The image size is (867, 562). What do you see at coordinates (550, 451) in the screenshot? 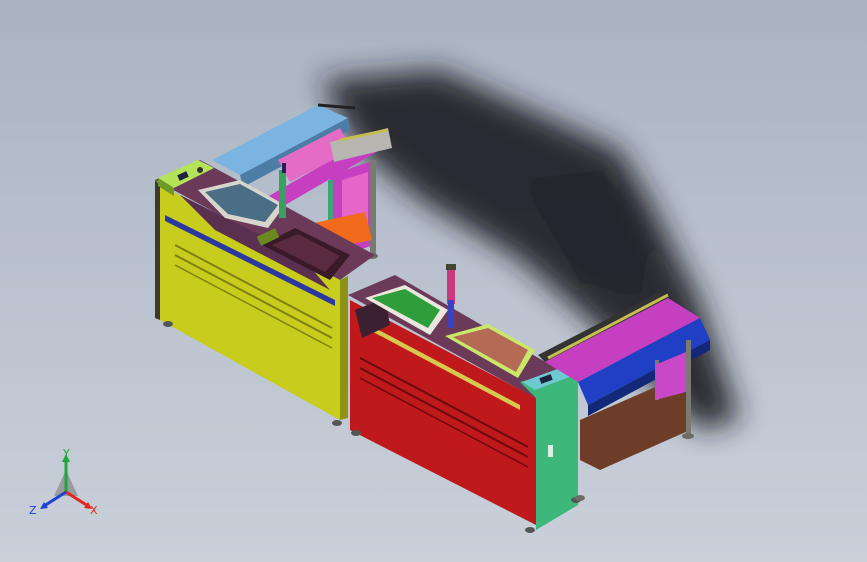
I see `cabinet-handle` at bounding box center [550, 451].